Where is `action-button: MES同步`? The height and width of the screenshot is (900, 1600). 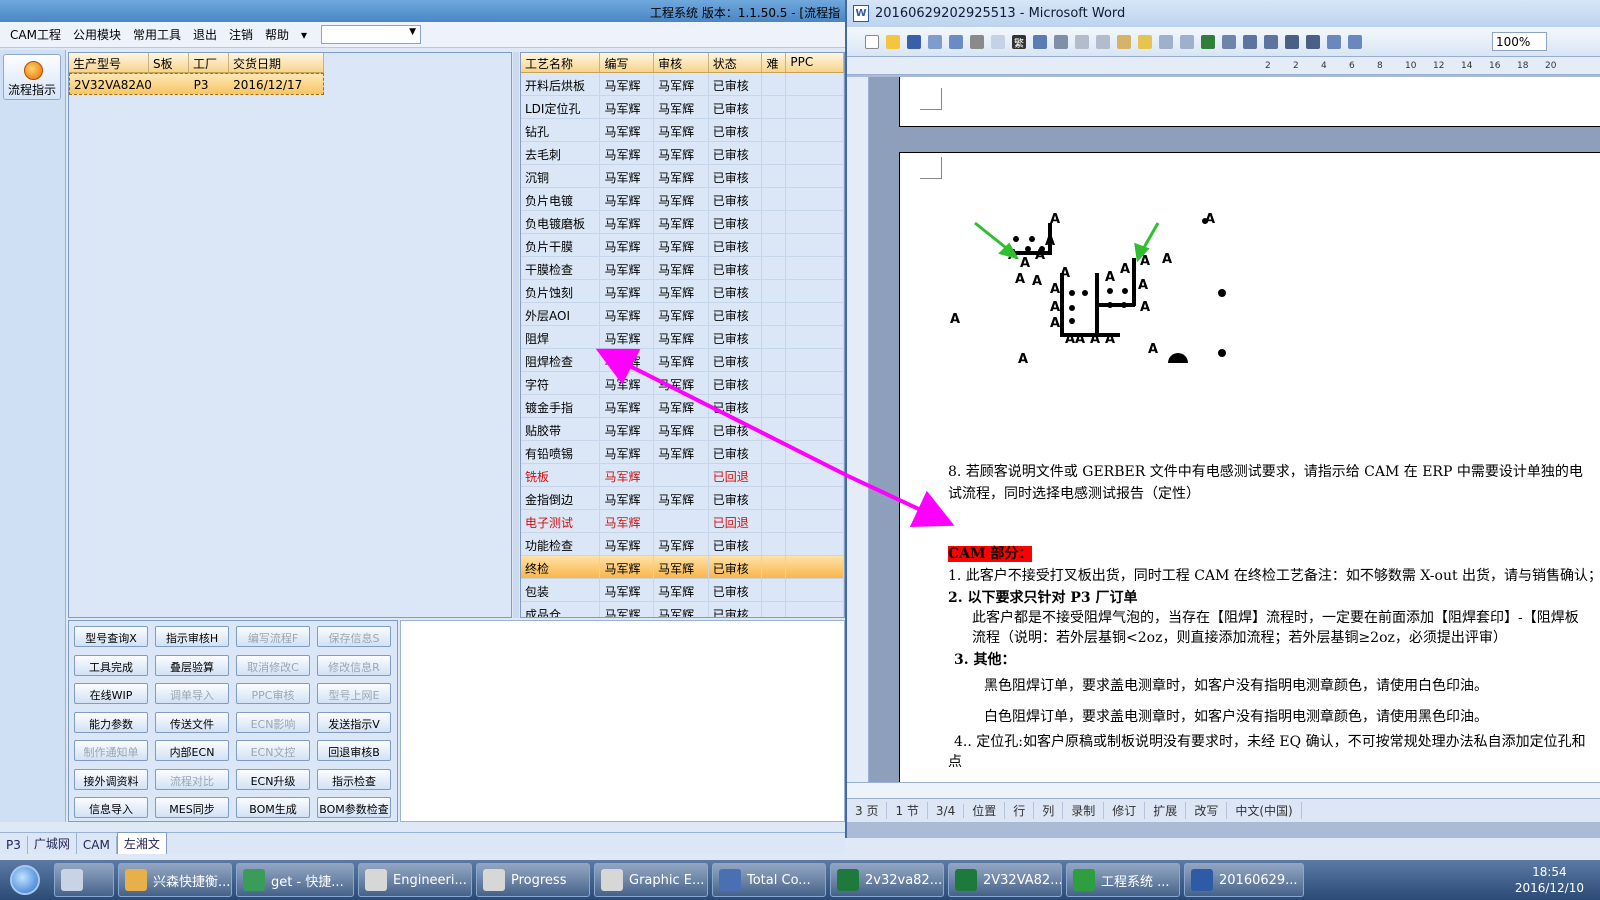 action-button: MES同步 is located at coordinates (192, 807).